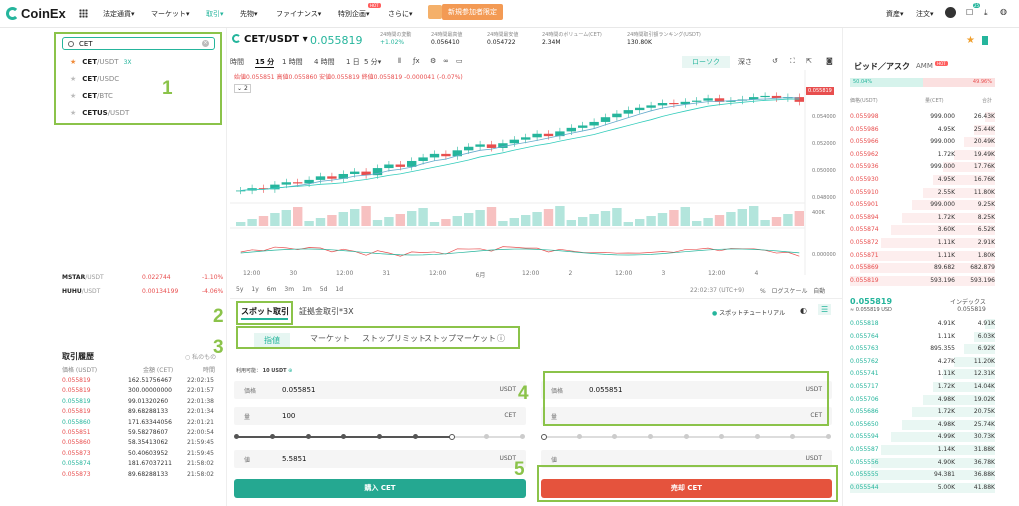  I want to click on candle-type-icon: ⫴, so click(399, 61).